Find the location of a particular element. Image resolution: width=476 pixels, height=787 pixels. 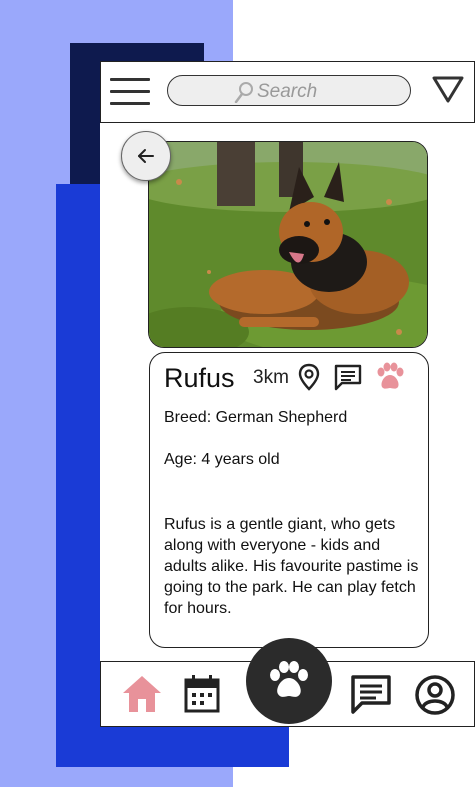

top-bar: Search is located at coordinates (287, 92).